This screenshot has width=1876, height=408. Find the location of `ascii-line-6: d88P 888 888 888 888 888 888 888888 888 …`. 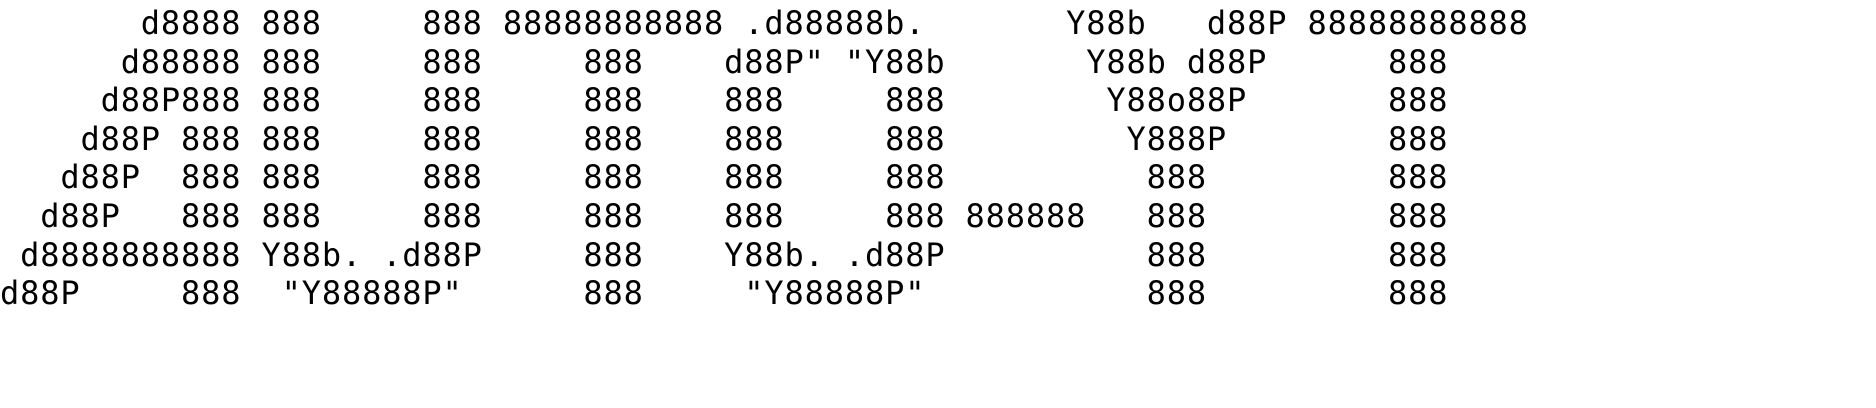

ascii-line-6: d88P 888 888 888 888 888 888 888888 888 … is located at coordinates (724, 215).